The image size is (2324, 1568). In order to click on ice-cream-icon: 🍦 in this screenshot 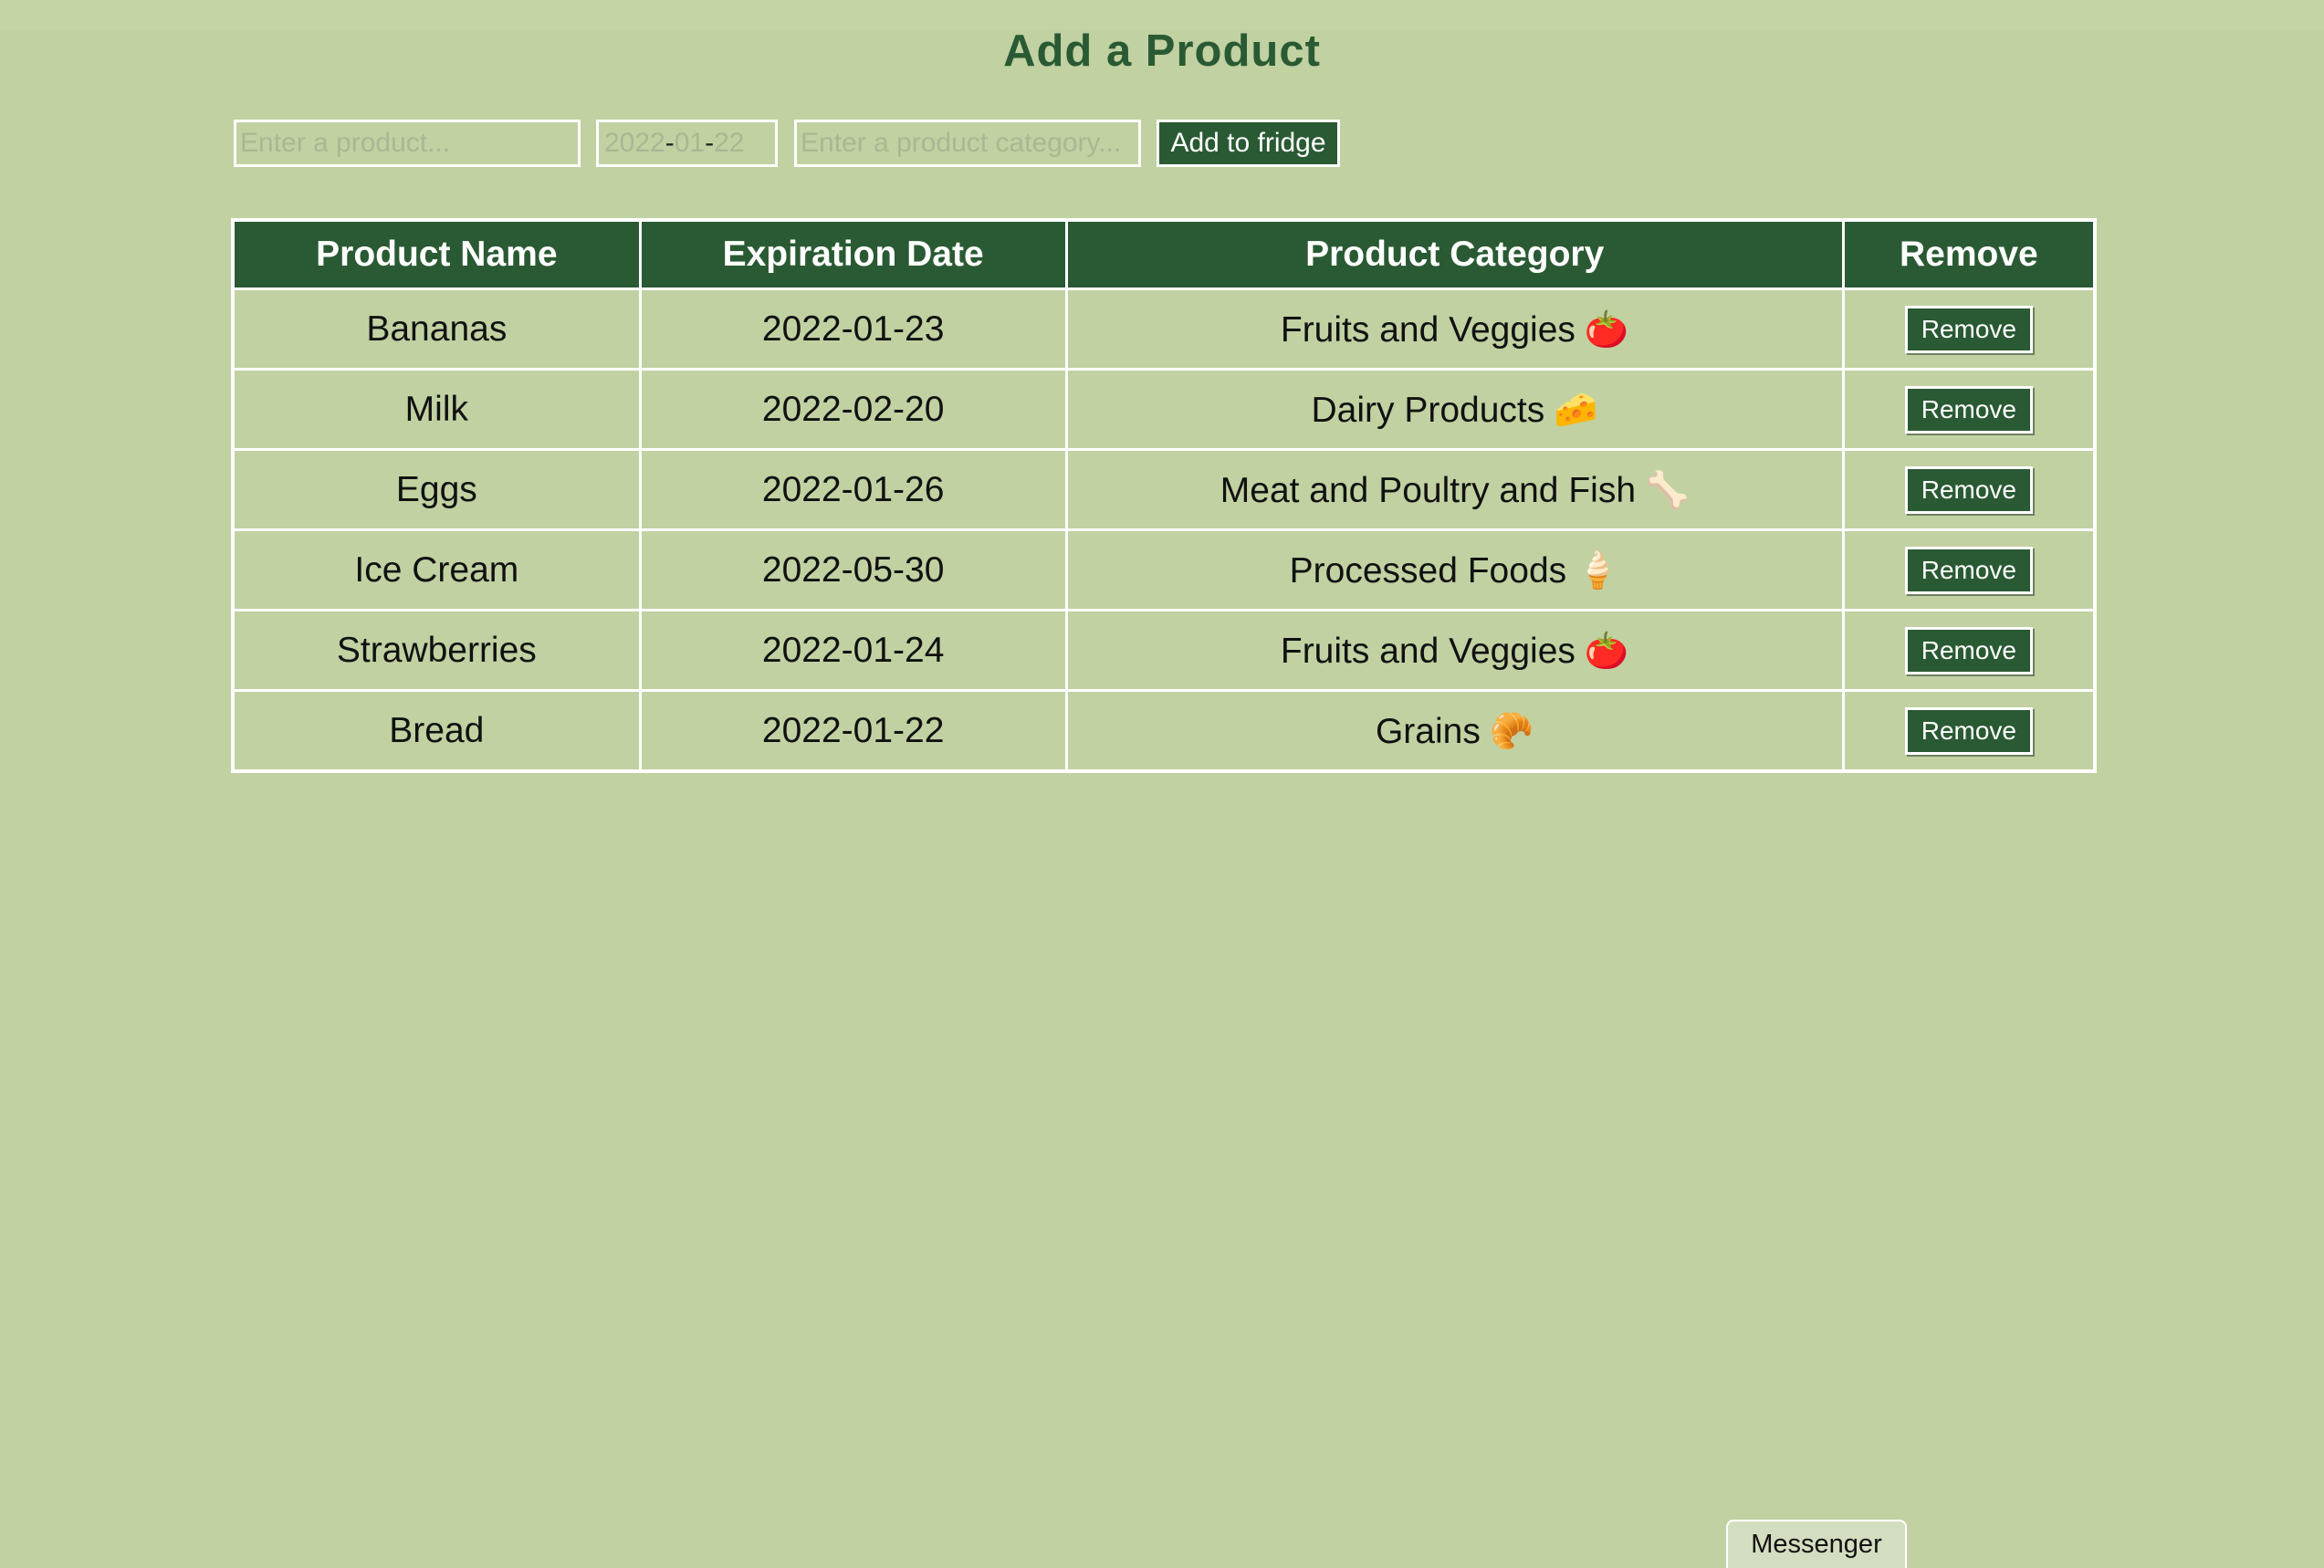, I will do `click(1598, 570)`.